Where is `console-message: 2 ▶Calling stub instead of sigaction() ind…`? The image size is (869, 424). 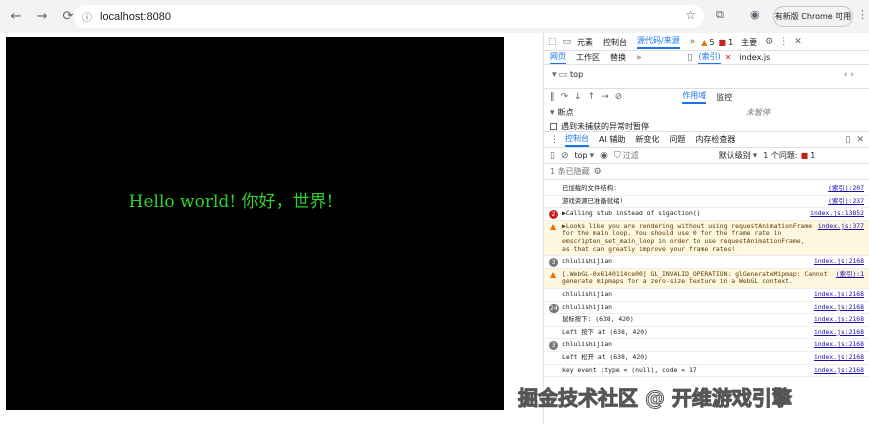 console-message: 2 ▶Calling stub instead of sigaction() ind… is located at coordinates (706, 214).